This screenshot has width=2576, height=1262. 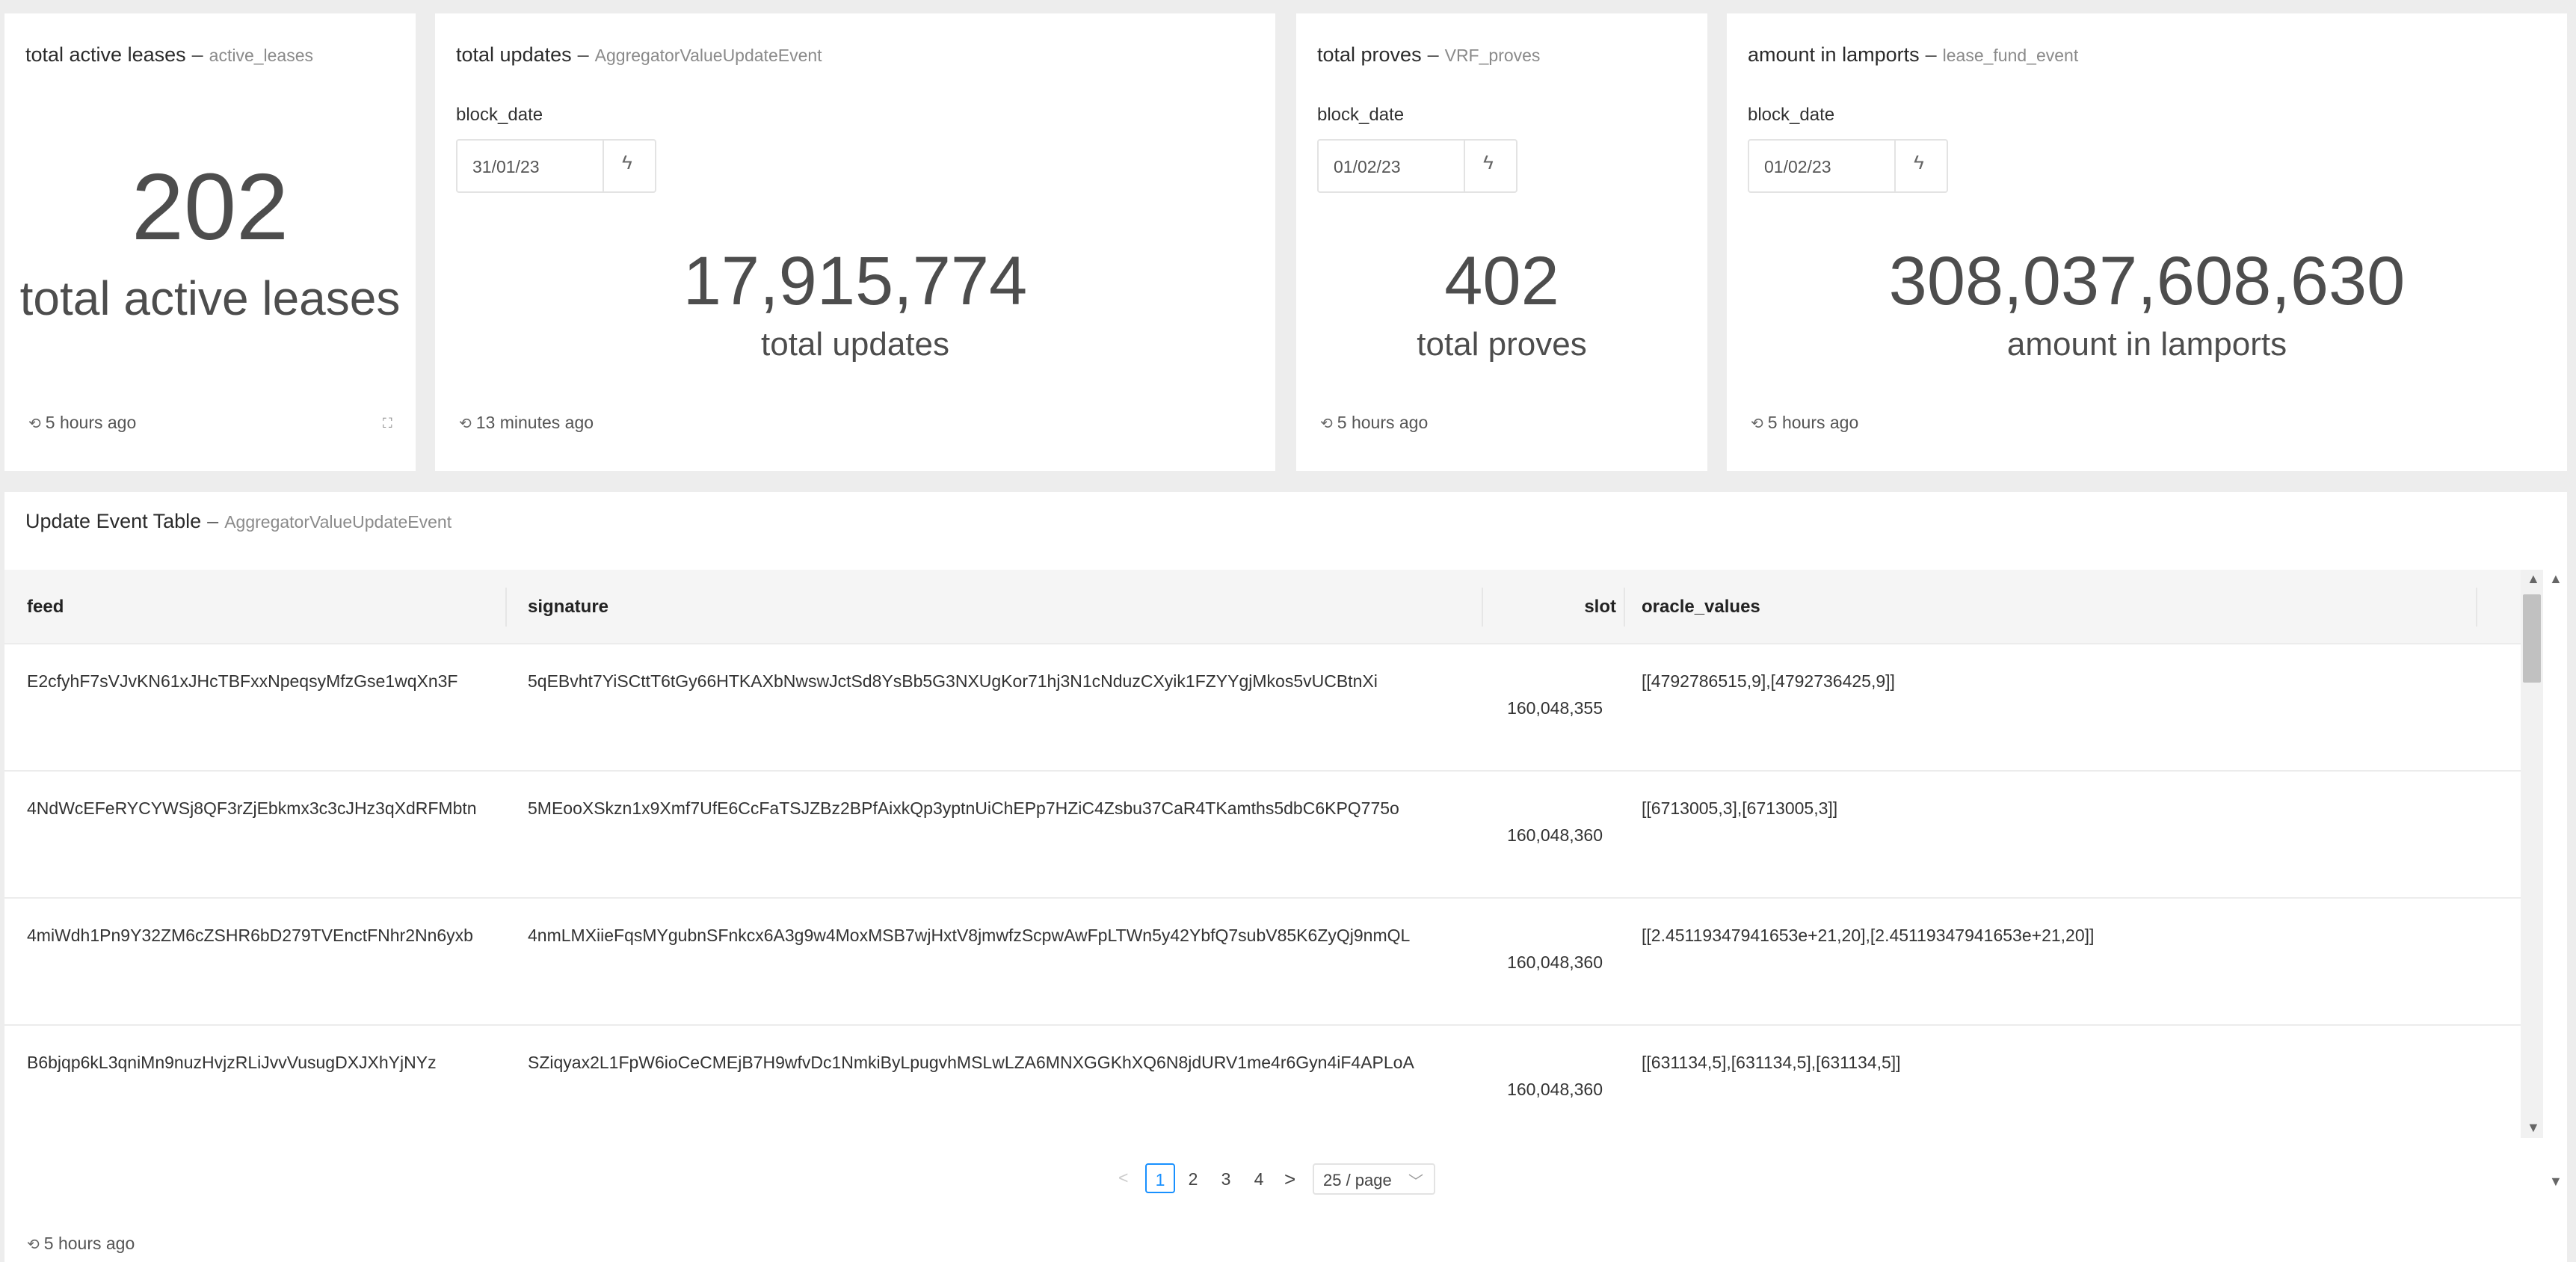 What do you see at coordinates (556, 166) in the screenshot?
I see `date-filter: 31/01/23 ϟ` at bounding box center [556, 166].